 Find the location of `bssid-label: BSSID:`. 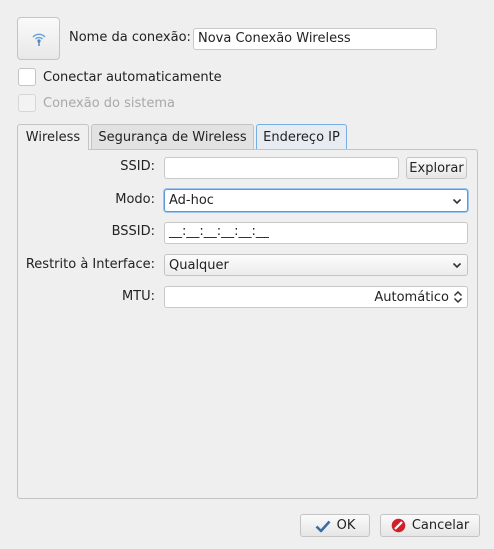

bssid-label: BSSID: is located at coordinates (133, 231).